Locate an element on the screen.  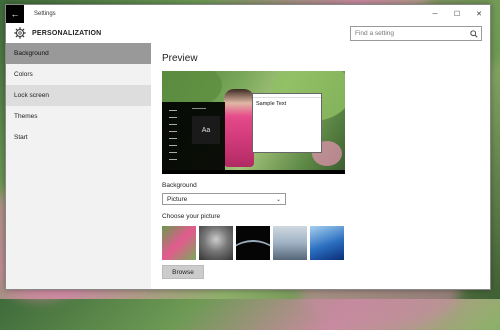
sidebar-item-label: Themes is located at coordinates (26, 116).